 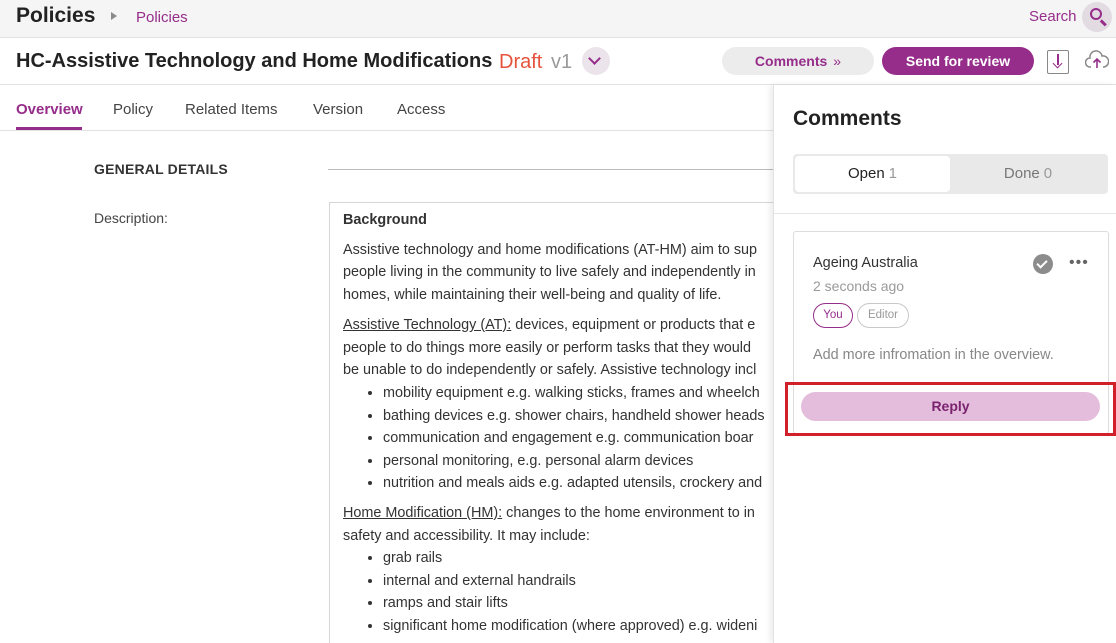 What do you see at coordinates (133, 109) in the screenshot?
I see `tab-policy: Policy` at bounding box center [133, 109].